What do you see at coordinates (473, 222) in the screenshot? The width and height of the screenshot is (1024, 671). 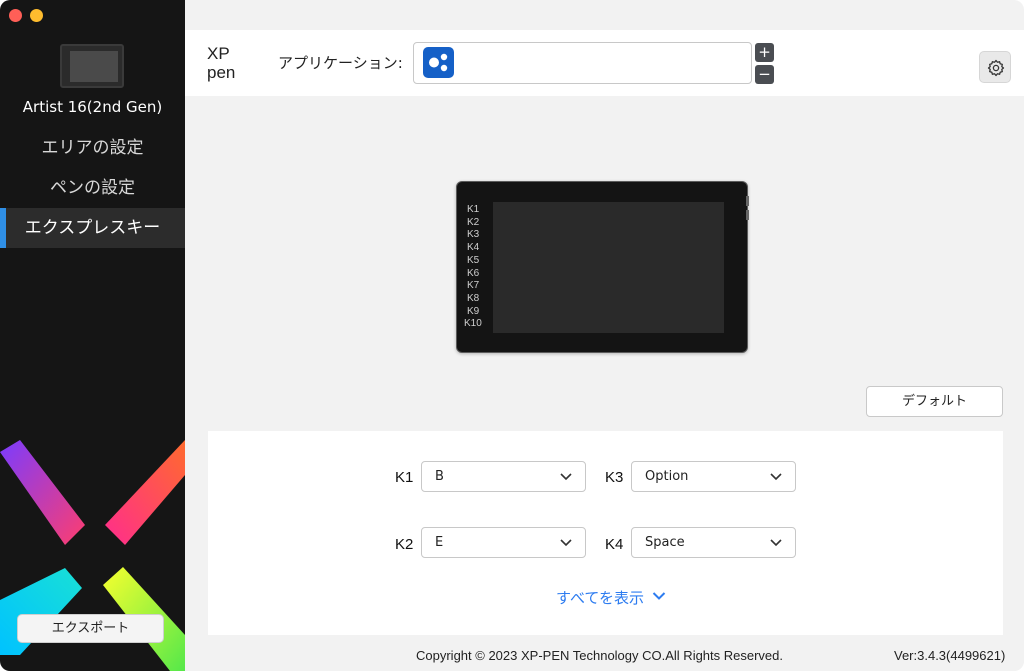 I see `tablet-key-label: K2` at bounding box center [473, 222].